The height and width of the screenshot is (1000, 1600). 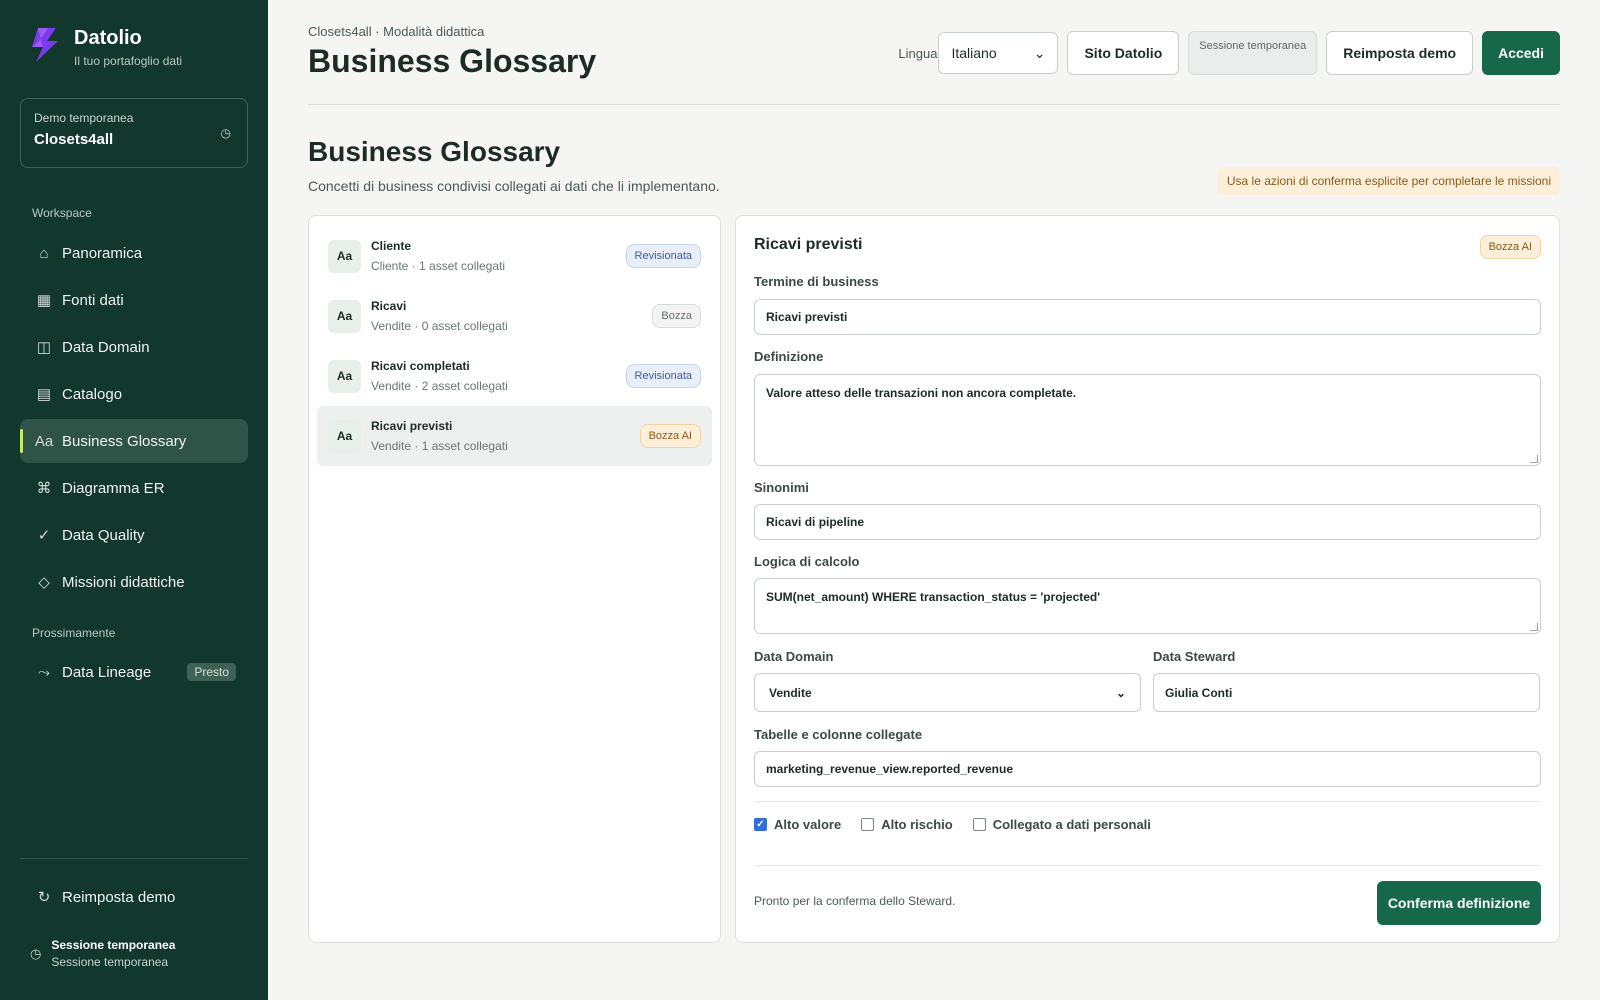 I want to click on reset-demo-button: Reimposta demo, so click(x=1400, y=53).